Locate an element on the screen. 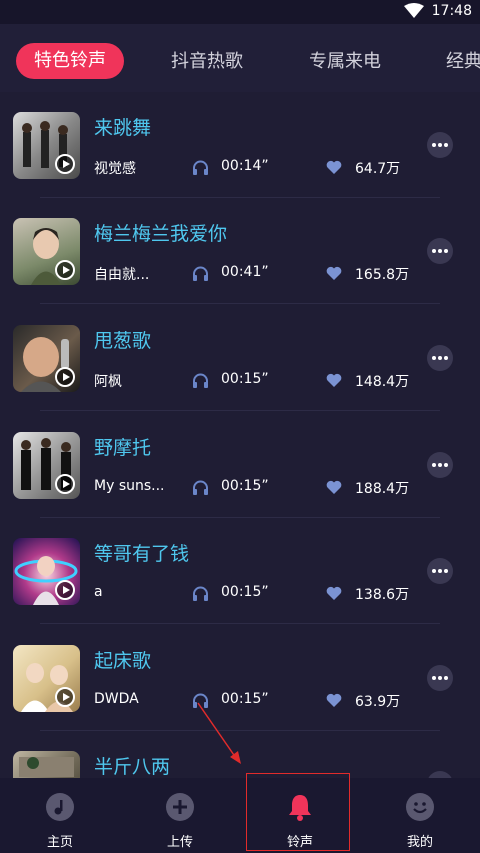  song-title: 甩葱歌 is located at coordinates (122, 339).